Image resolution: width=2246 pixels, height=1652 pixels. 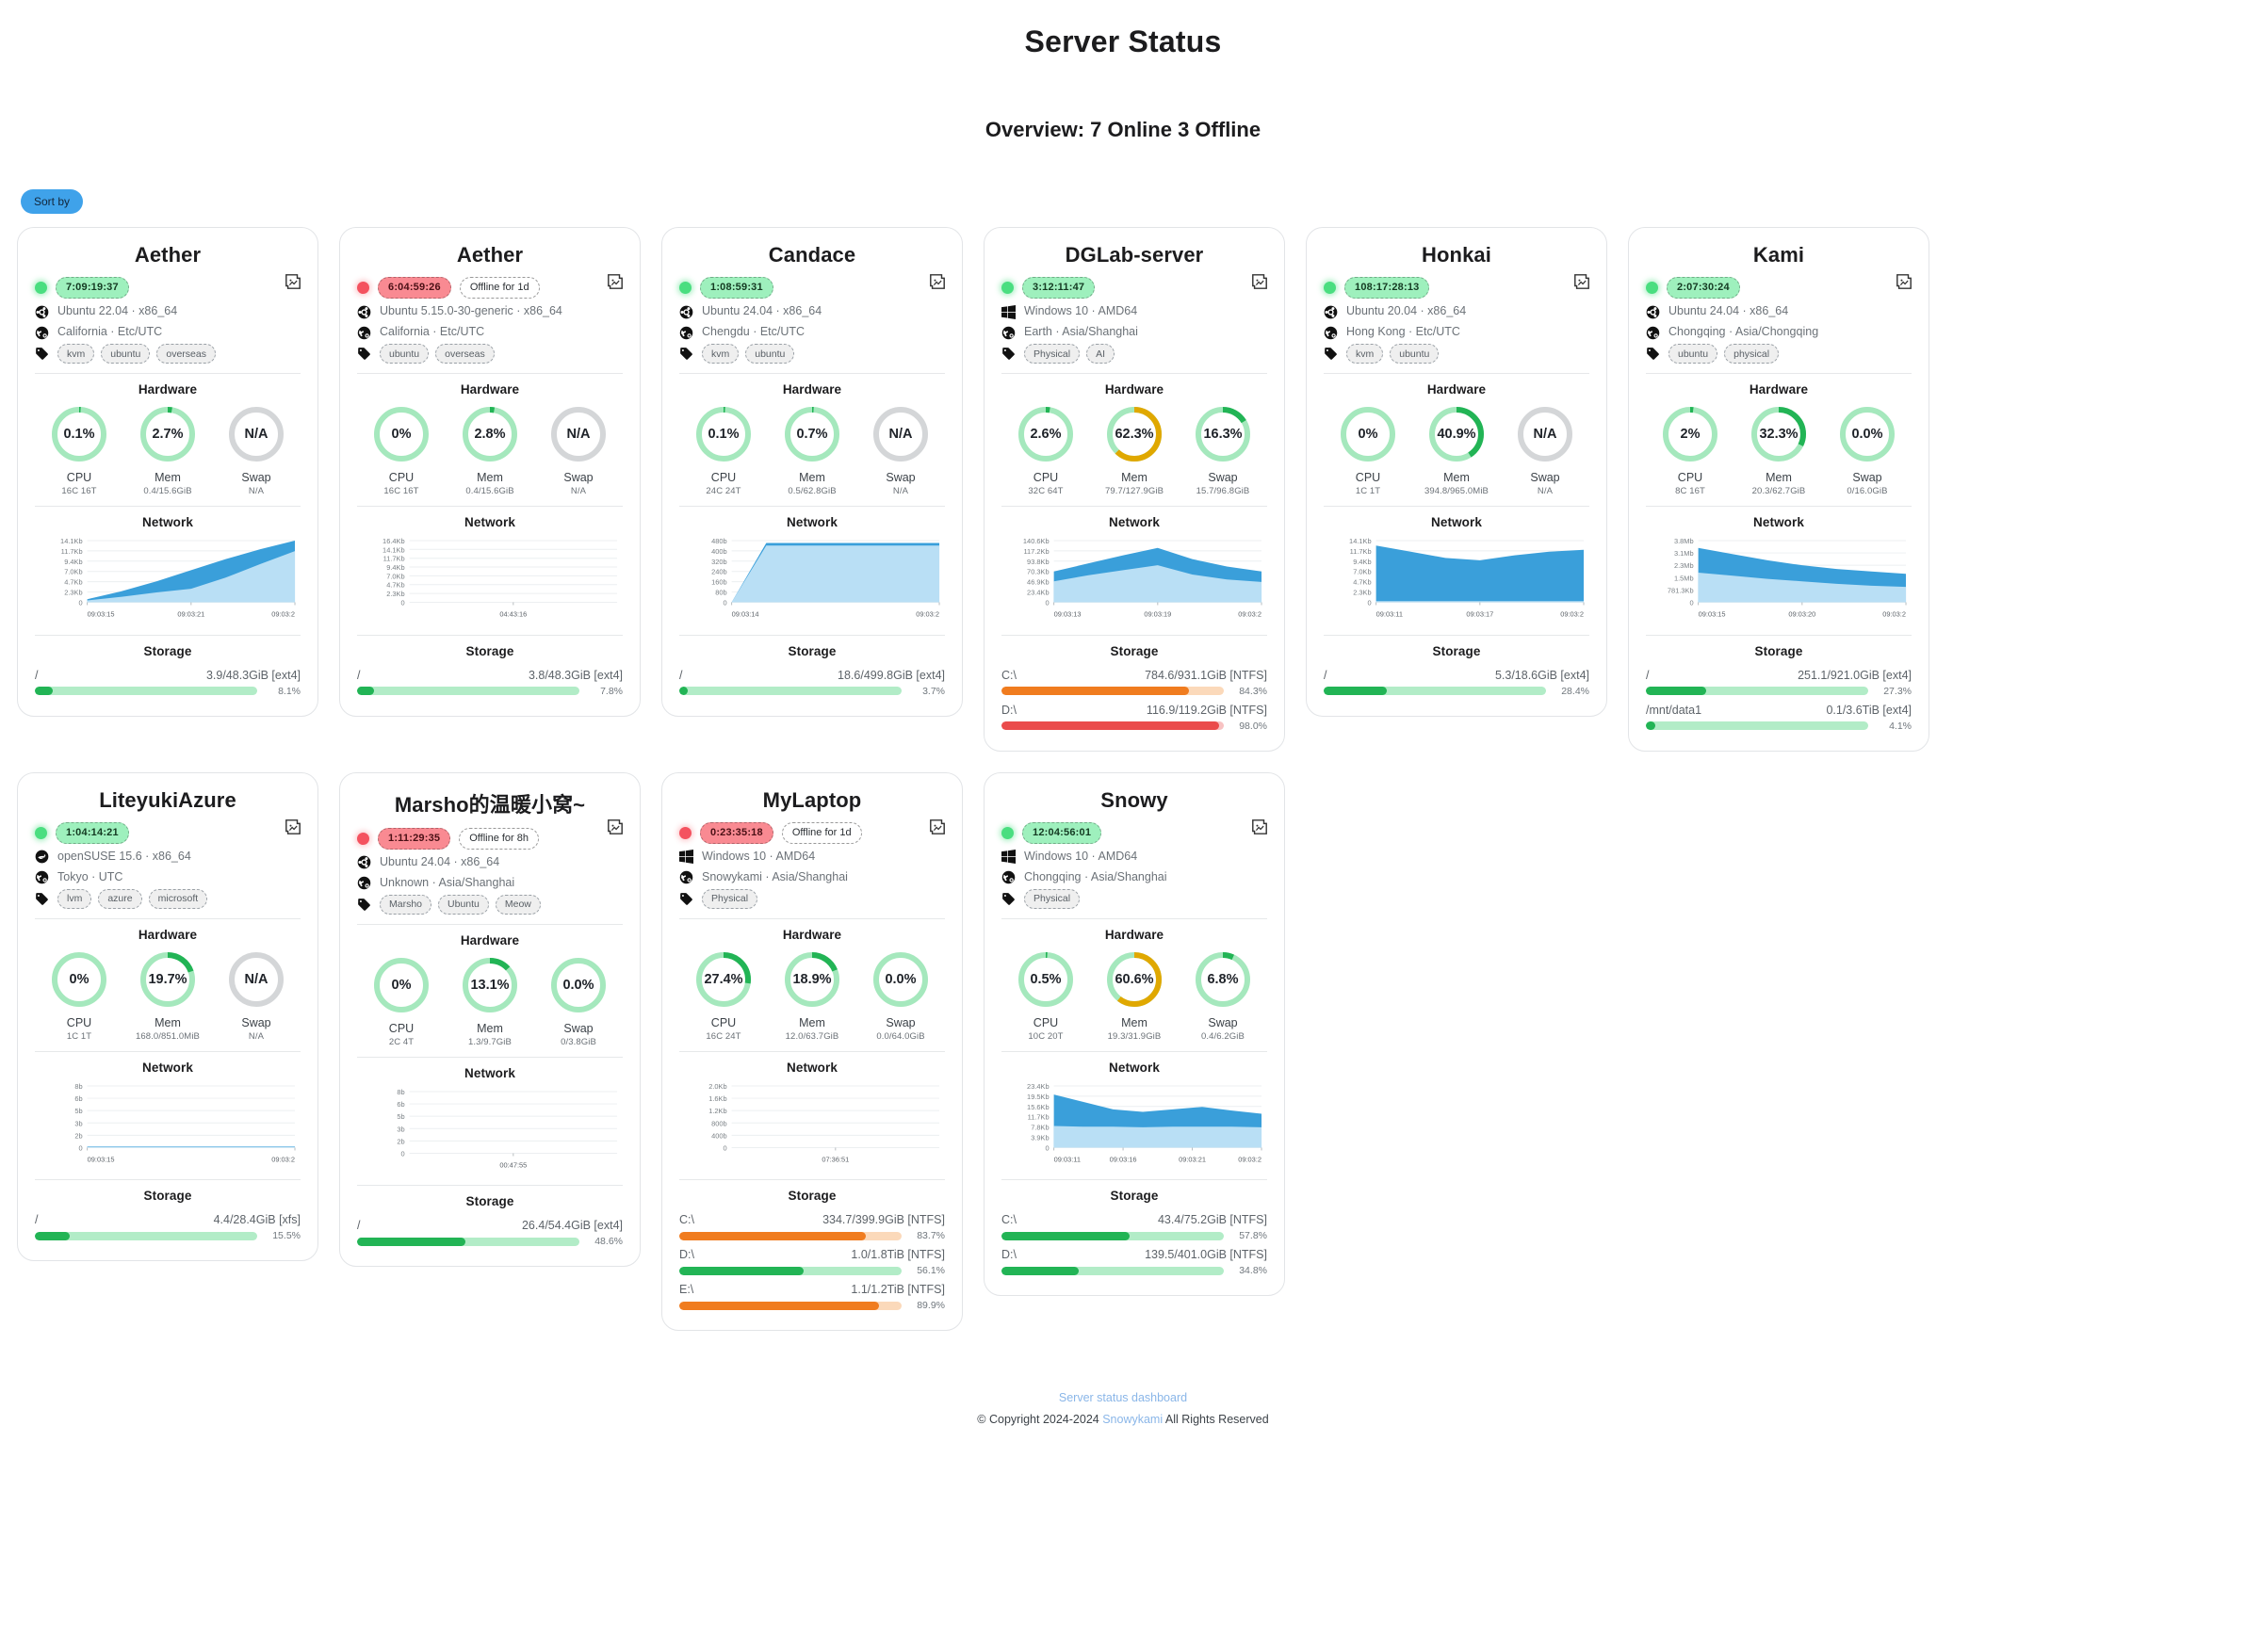 What do you see at coordinates (1690, 434) in the screenshot?
I see `cpu-ring: 2%` at bounding box center [1690, 434].